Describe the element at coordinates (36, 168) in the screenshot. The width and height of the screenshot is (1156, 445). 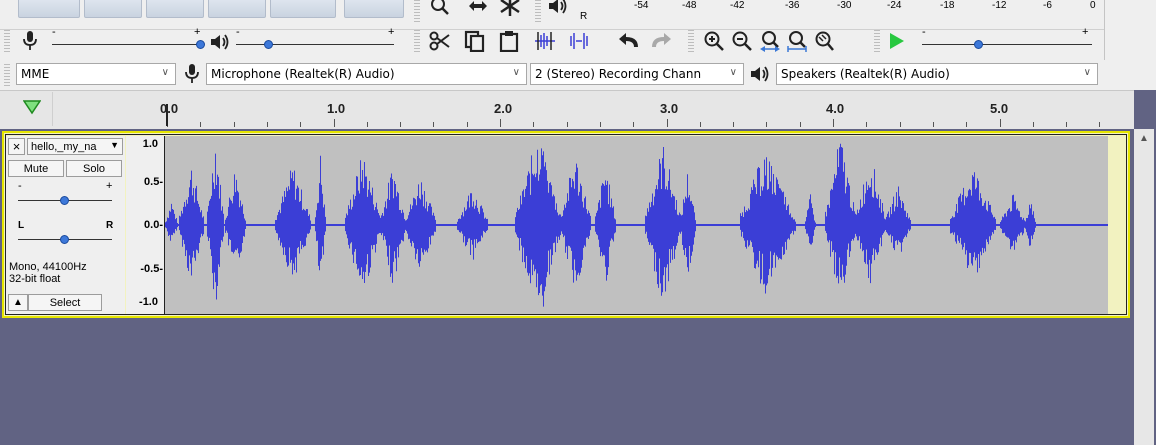
I see `mute-button: Mute` at that location.